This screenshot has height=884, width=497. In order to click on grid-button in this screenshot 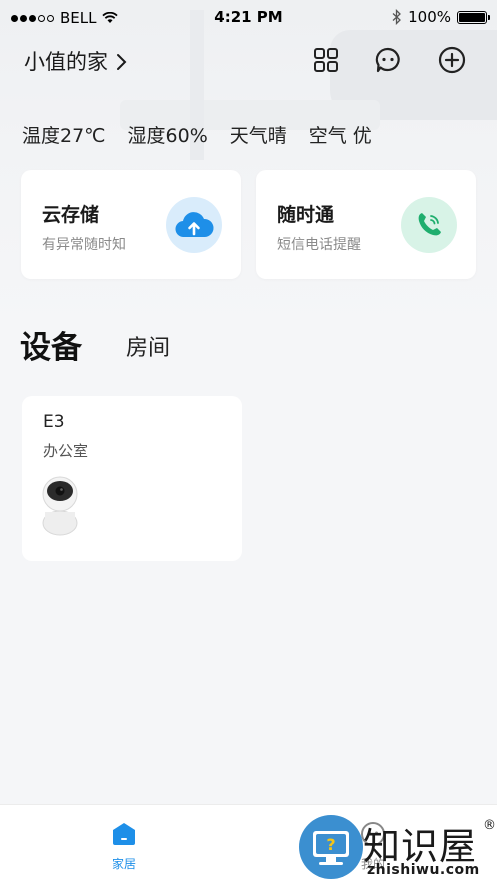, I will do `click(326, 60)`.